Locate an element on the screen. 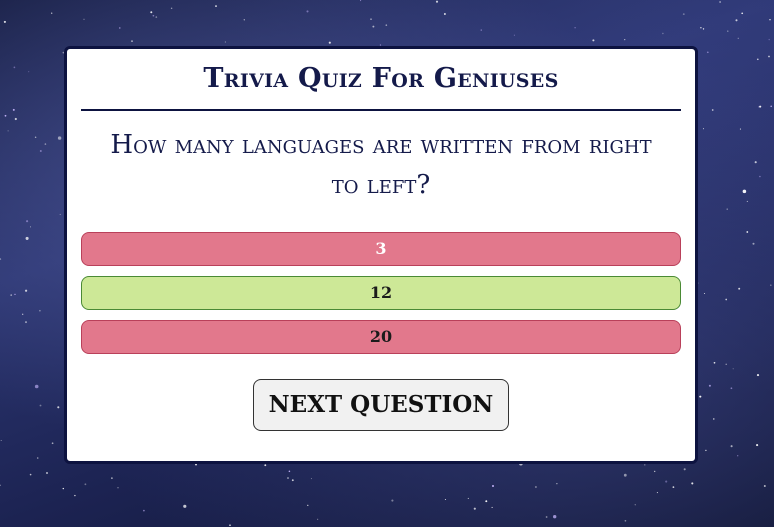  answer-button-2: 12 is located at coordinates (381, 293).